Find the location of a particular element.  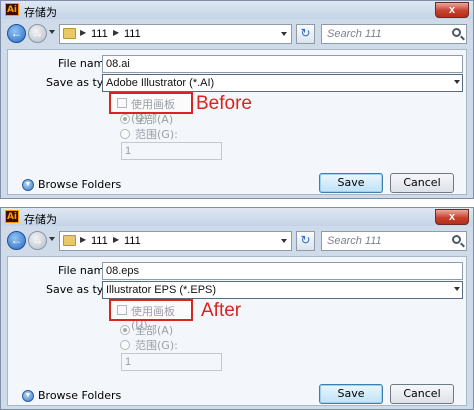

file-name-field: 08.ai is located at coordinates (282, 64).